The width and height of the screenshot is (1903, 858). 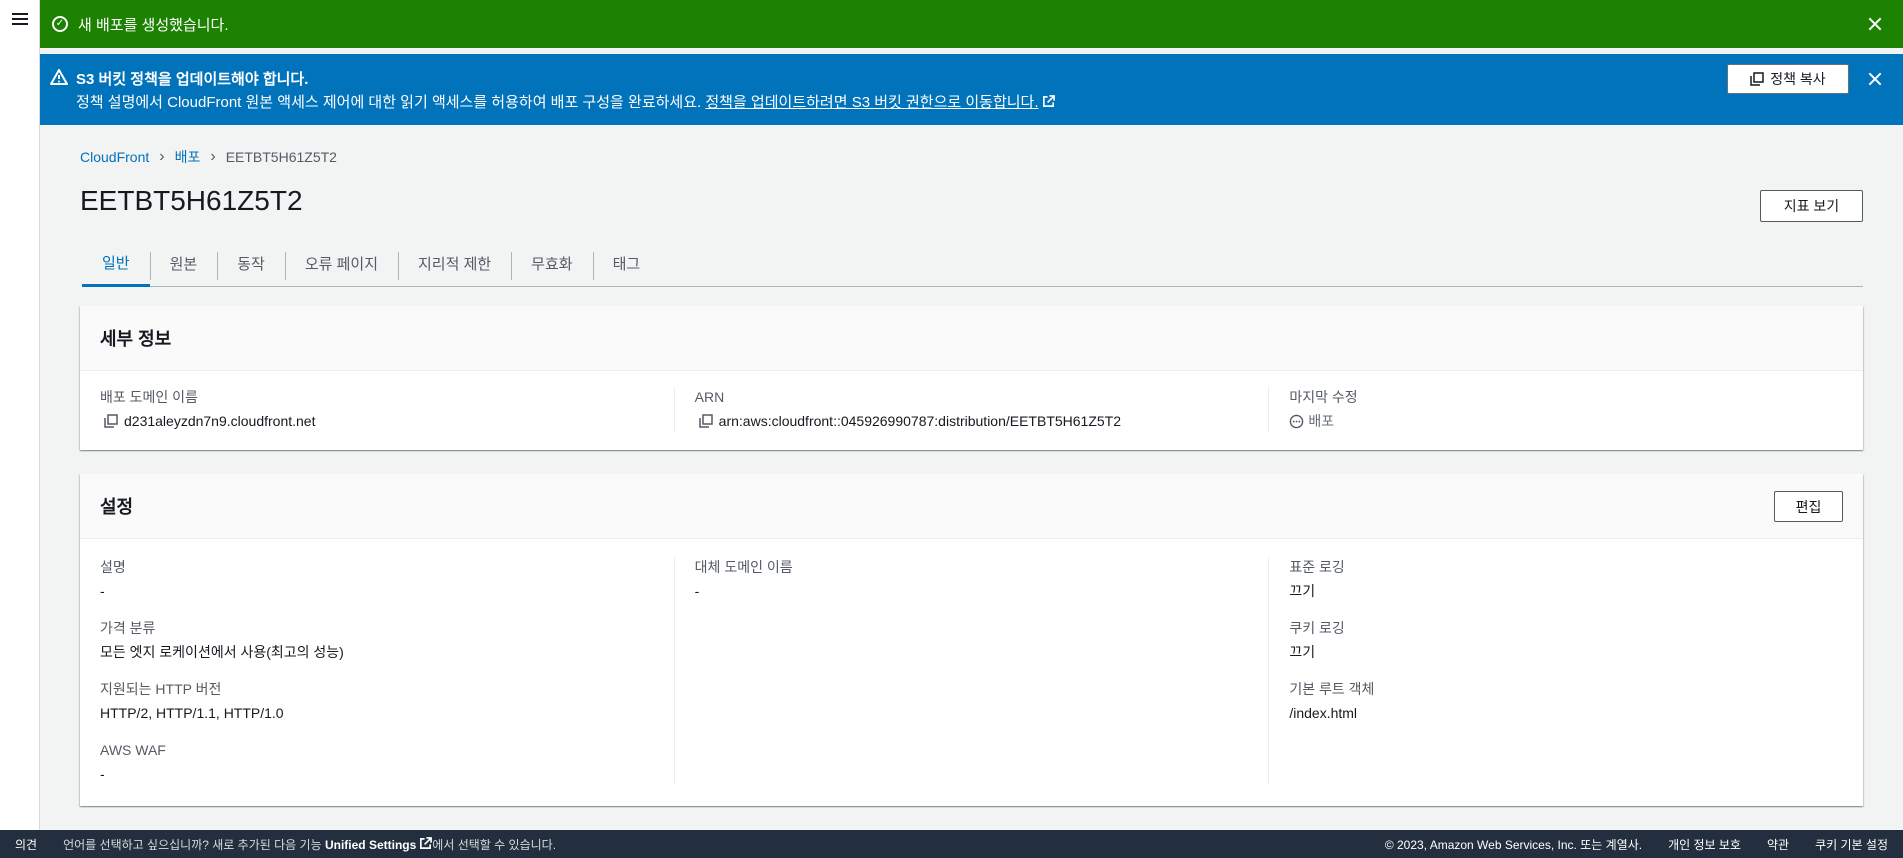 I want to click on copy-arn-icon, so click(x=705, y=421).